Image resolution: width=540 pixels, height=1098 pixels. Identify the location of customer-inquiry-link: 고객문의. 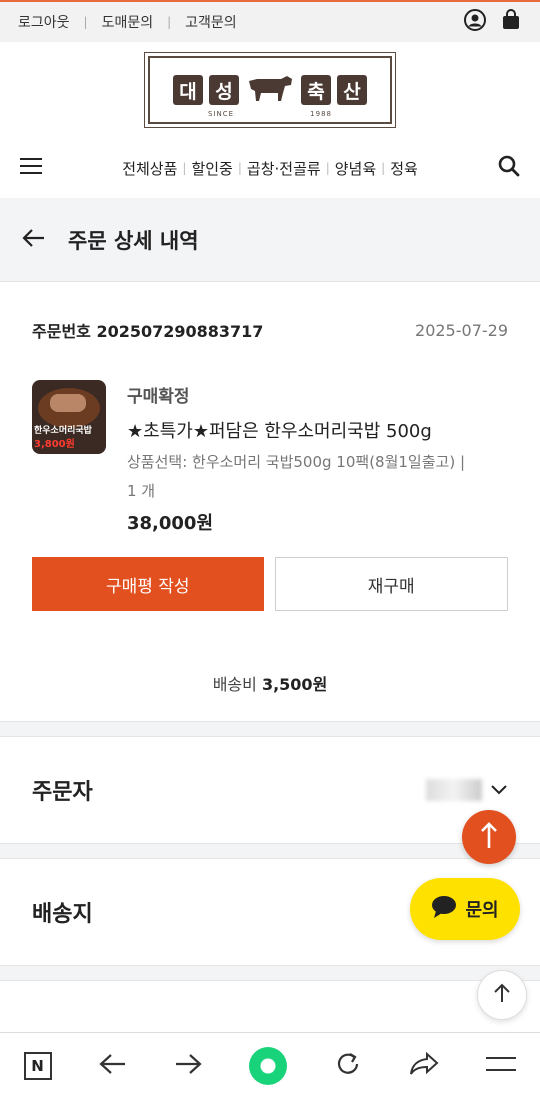
(211, 22).